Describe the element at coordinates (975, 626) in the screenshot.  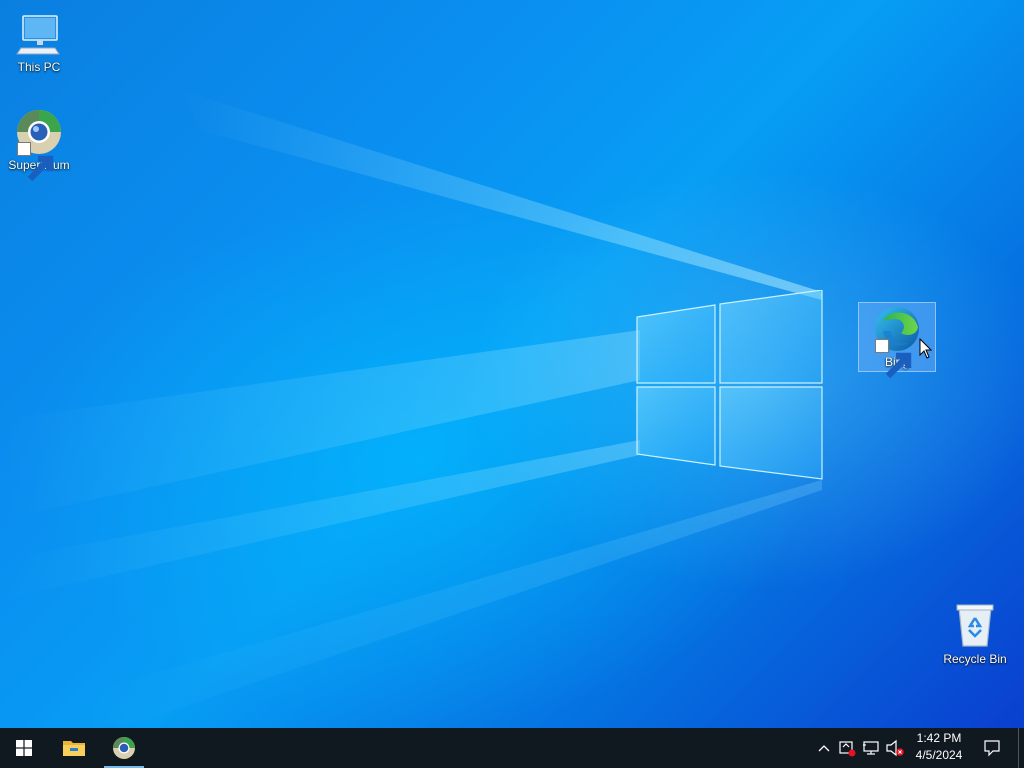
I see `recycle-bin-icon` at that location.